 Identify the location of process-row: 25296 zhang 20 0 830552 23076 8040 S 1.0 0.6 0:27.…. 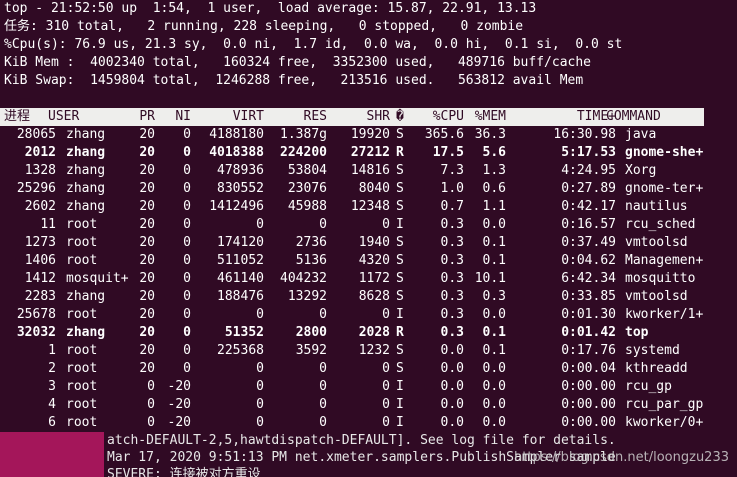
(368, 189).